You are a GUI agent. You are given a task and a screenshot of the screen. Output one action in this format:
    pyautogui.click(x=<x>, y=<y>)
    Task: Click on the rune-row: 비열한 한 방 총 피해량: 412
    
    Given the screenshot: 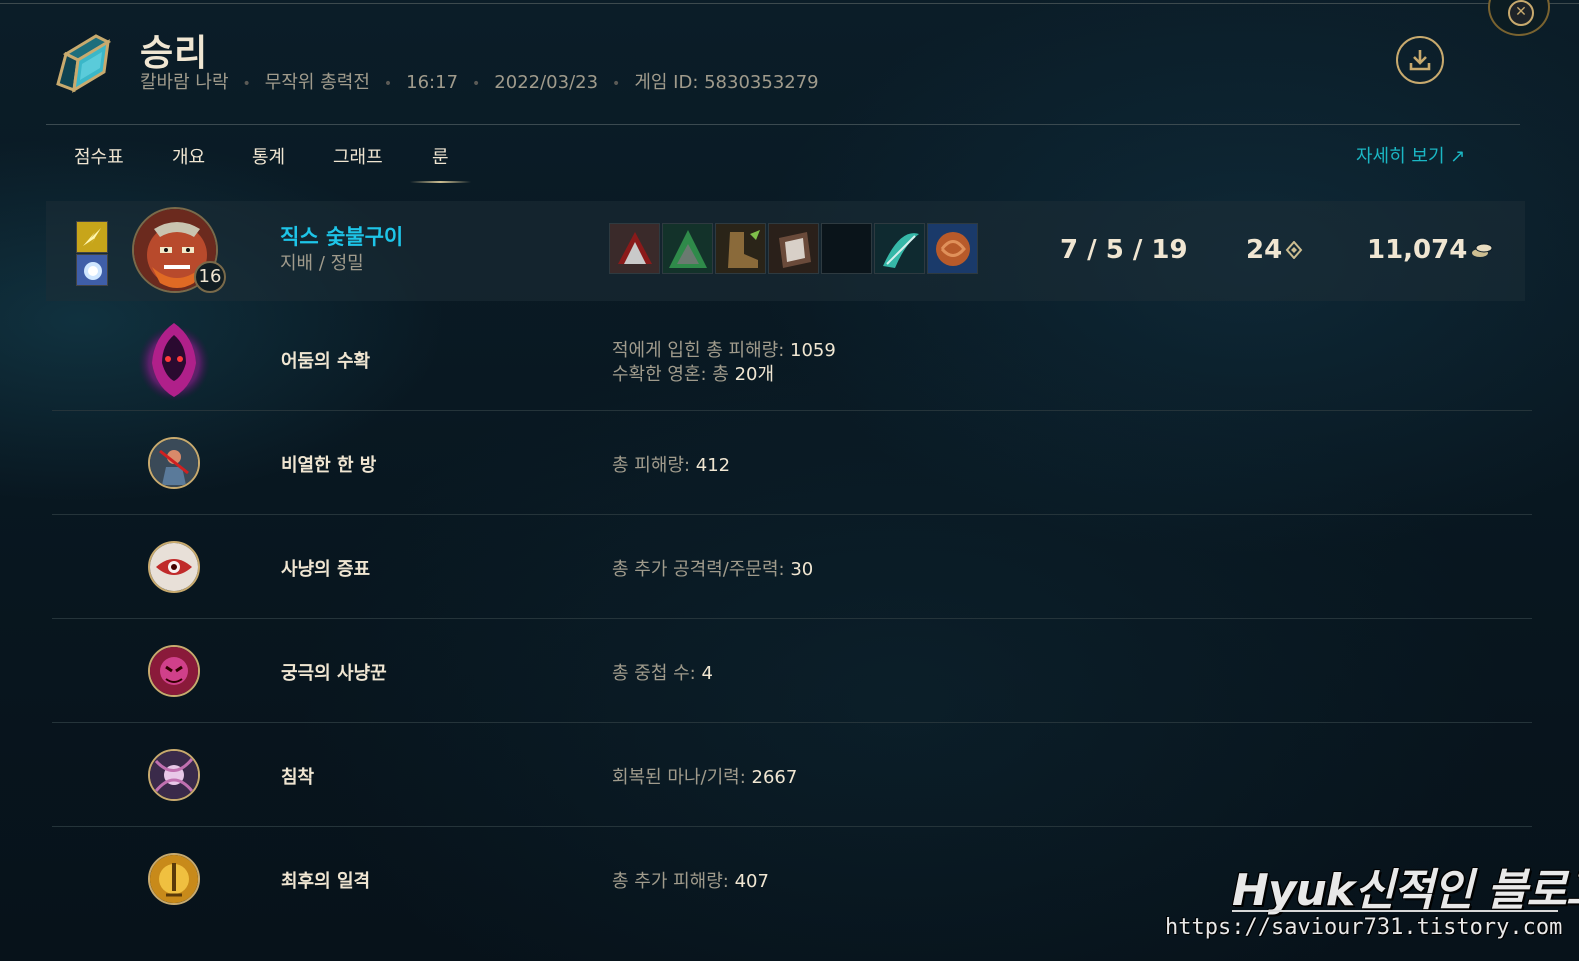 What is the action you would take?
    pyautogui.click(x=792, y=463)
    